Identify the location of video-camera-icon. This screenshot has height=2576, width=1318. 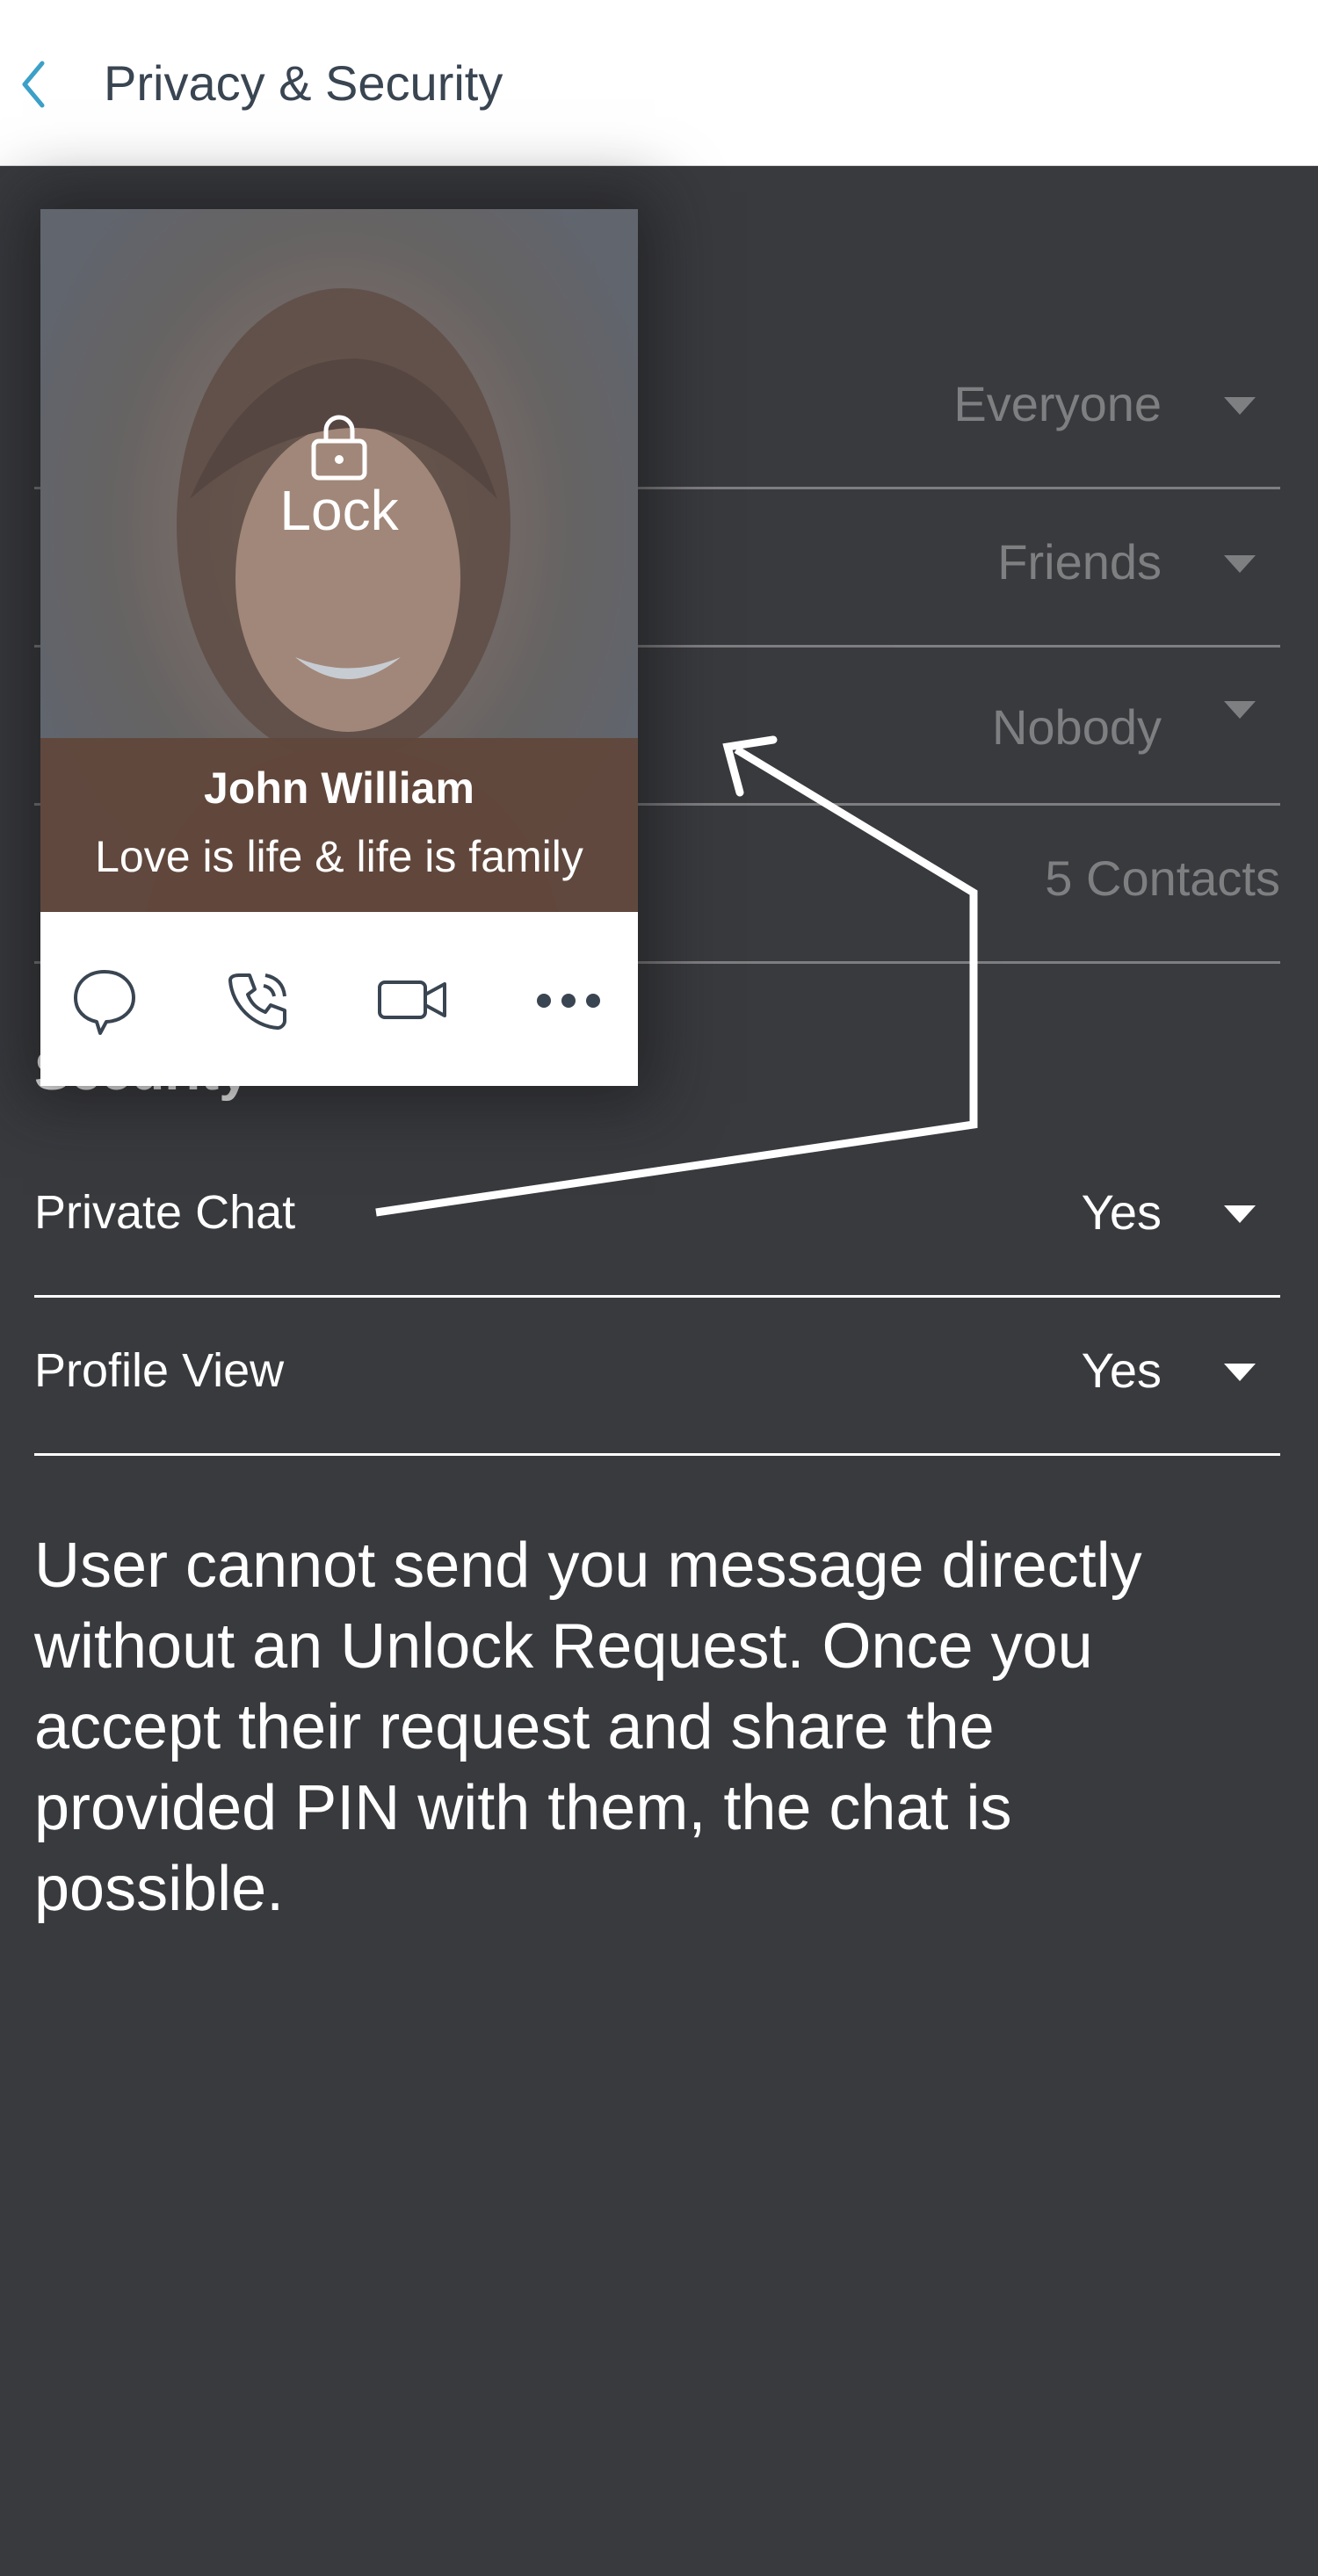
(412, 999).